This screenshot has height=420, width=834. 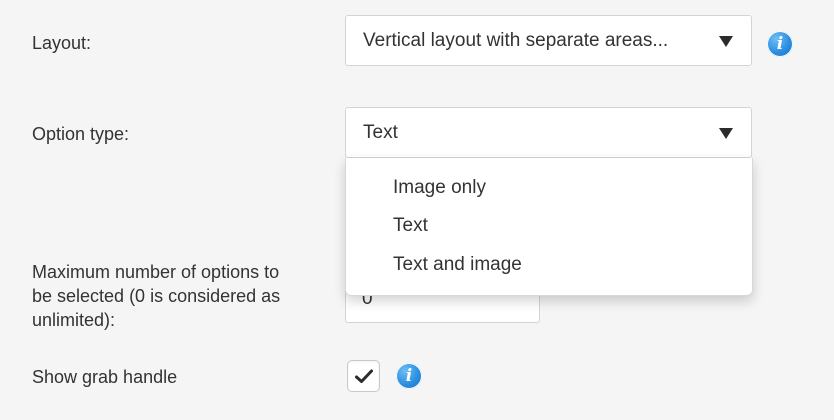 I want to click on grab-handle-checkbox, so click(x=363, y=376).